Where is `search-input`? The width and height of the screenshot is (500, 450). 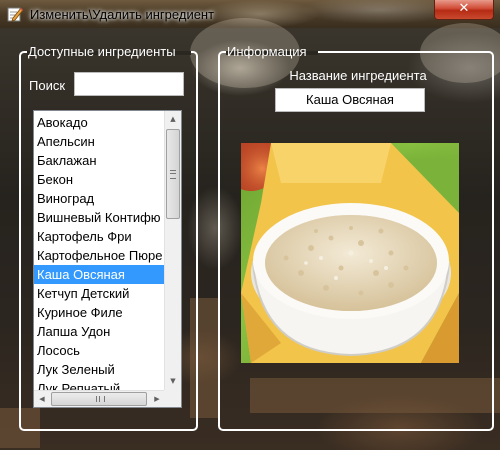
search-input is located at coordinates (129, 84).